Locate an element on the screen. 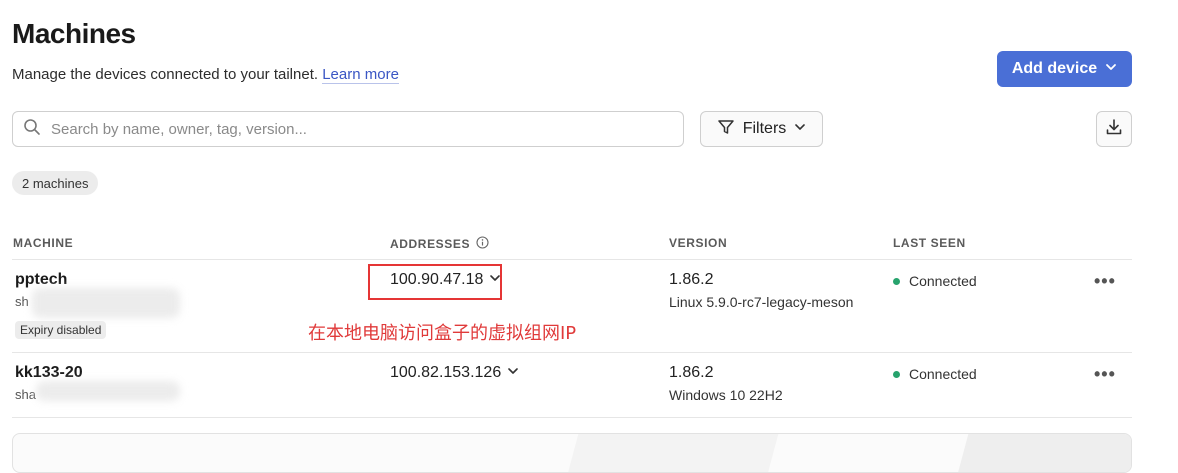 This screenshot has width=1178, height=473. download-button is located at coordinates (1114, 129).